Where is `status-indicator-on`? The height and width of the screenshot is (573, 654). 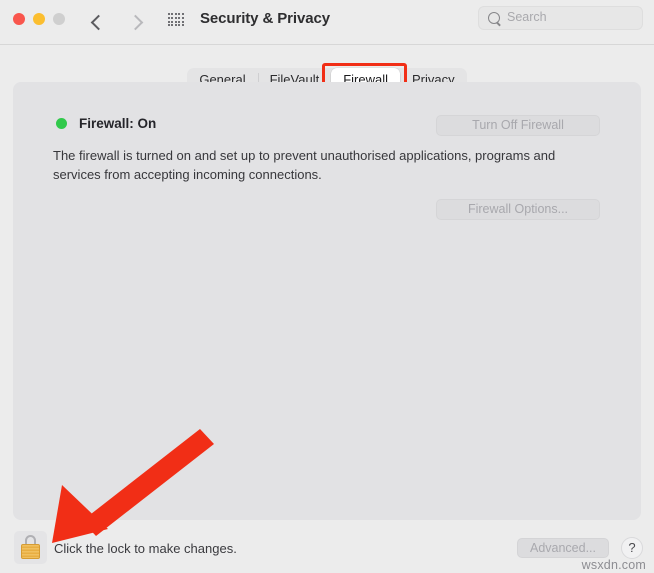
status-indicator-on is located at coordinates (61, 123).